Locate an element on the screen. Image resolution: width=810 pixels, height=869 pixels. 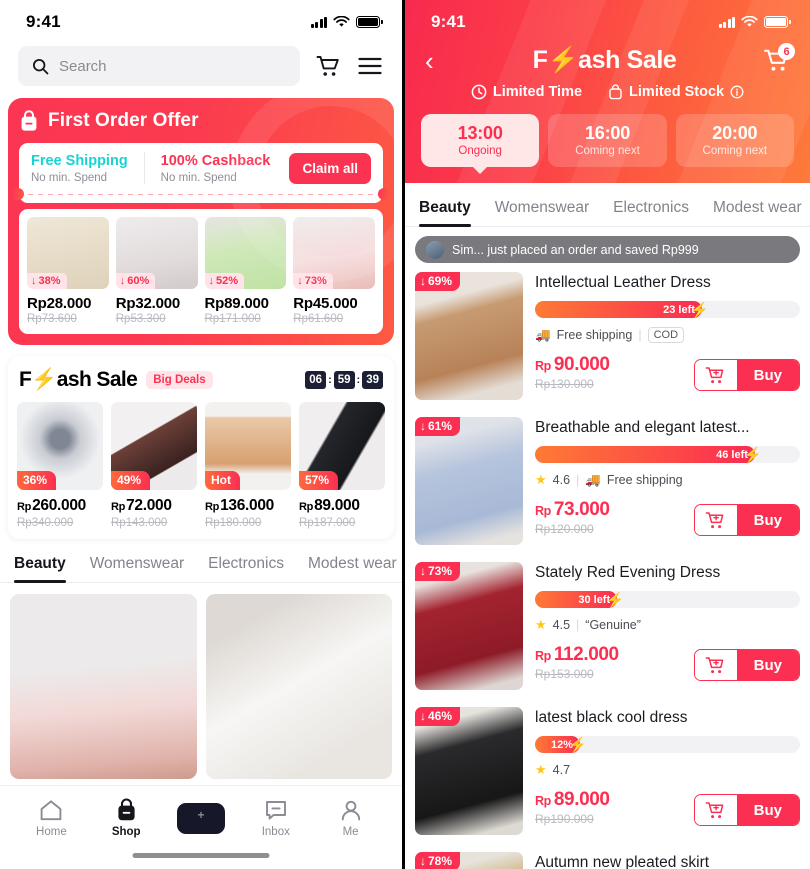
timer-hours: 06 is located at coordinates (316, 380).